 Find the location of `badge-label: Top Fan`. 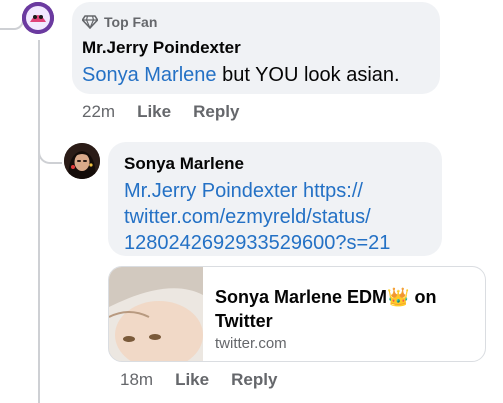

badge-label: Top Fan is located at coordinates (131, 22).